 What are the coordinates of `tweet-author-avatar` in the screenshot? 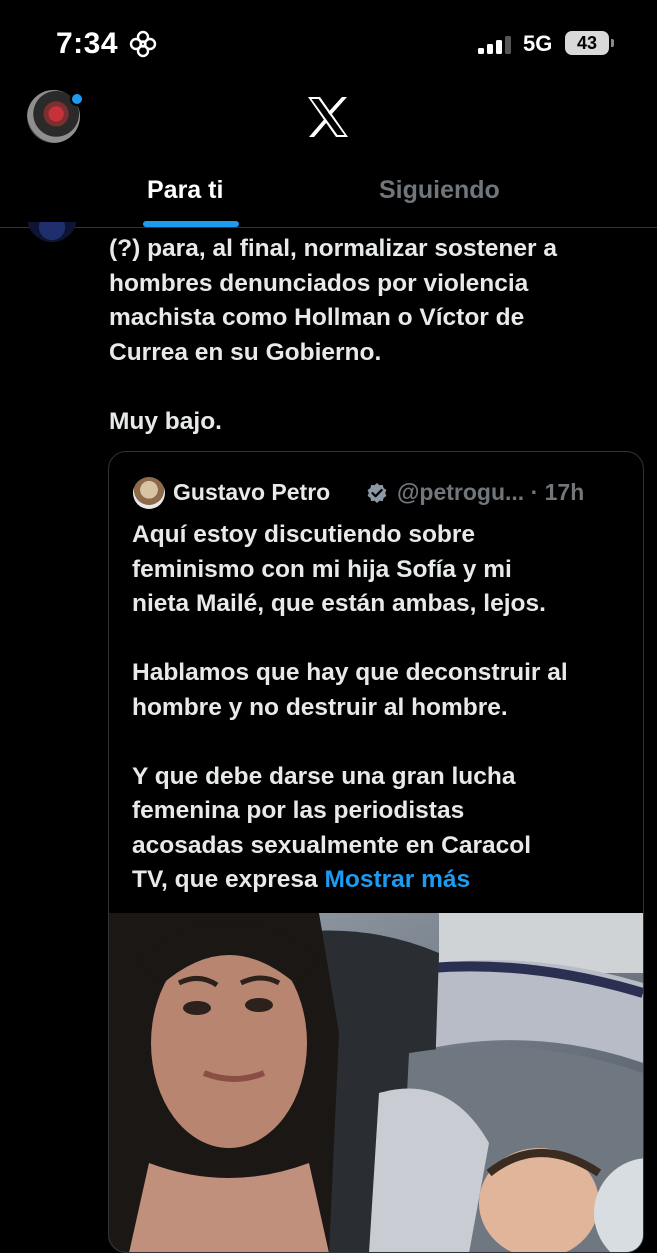 It's located at (52, 232).